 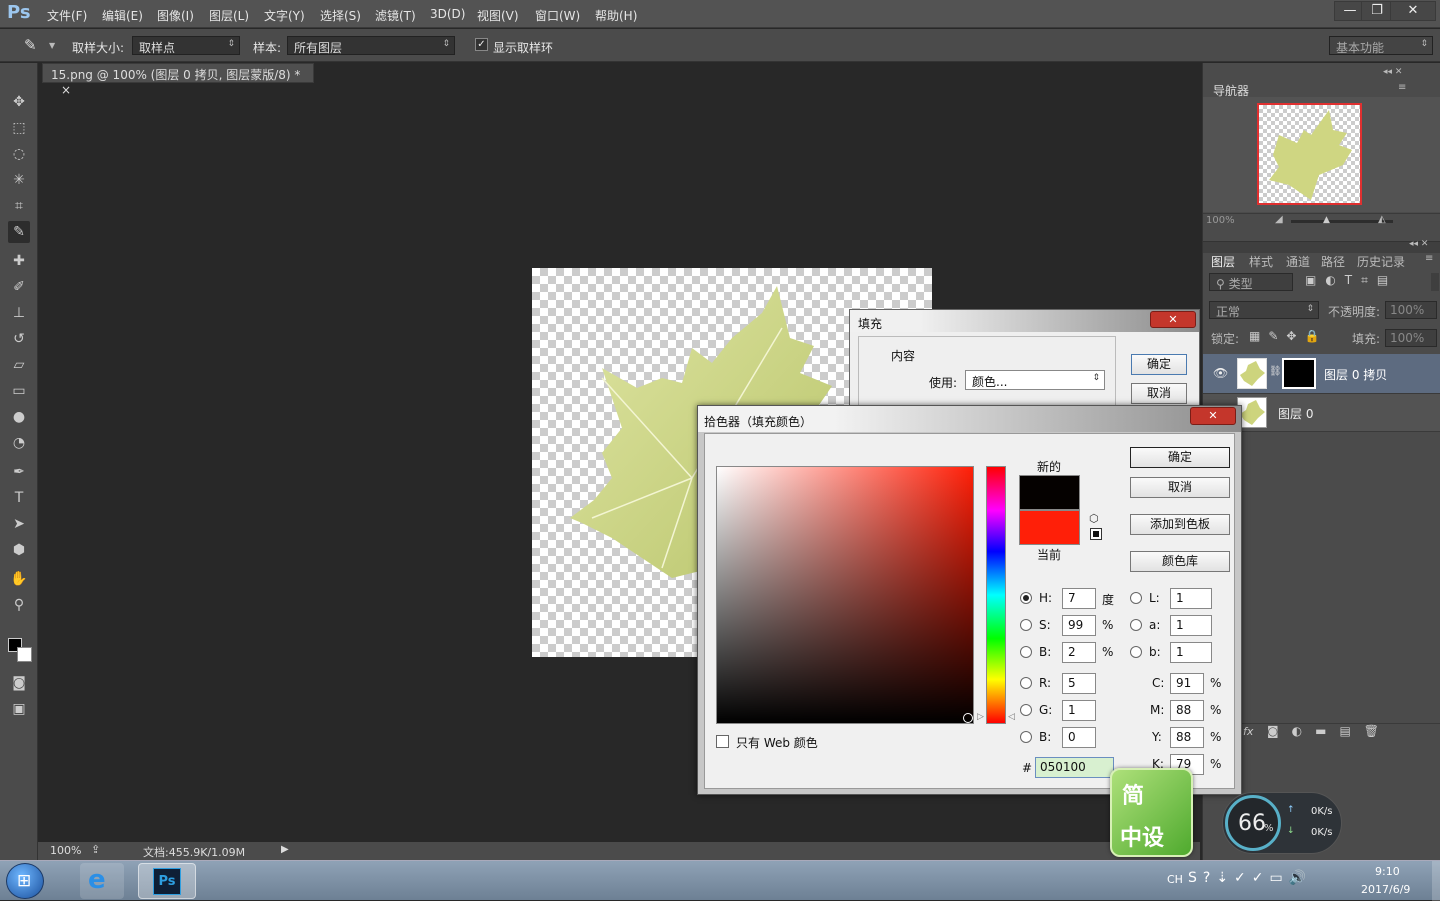 I want to click on menu-help: 帮助(H), so click(x=616, y=15).